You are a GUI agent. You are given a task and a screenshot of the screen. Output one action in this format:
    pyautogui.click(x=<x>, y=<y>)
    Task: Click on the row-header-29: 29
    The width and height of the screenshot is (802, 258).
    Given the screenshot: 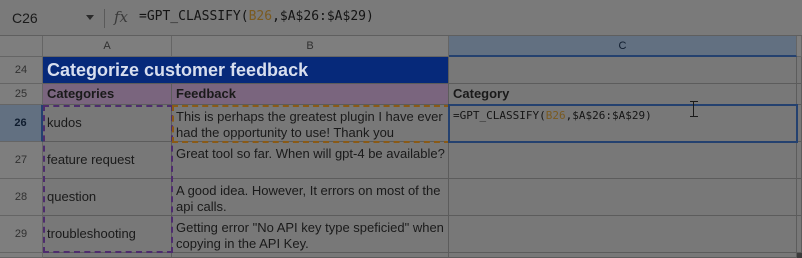 What is the action you would take?
    pyautogui.click(x=21, y=234)
    